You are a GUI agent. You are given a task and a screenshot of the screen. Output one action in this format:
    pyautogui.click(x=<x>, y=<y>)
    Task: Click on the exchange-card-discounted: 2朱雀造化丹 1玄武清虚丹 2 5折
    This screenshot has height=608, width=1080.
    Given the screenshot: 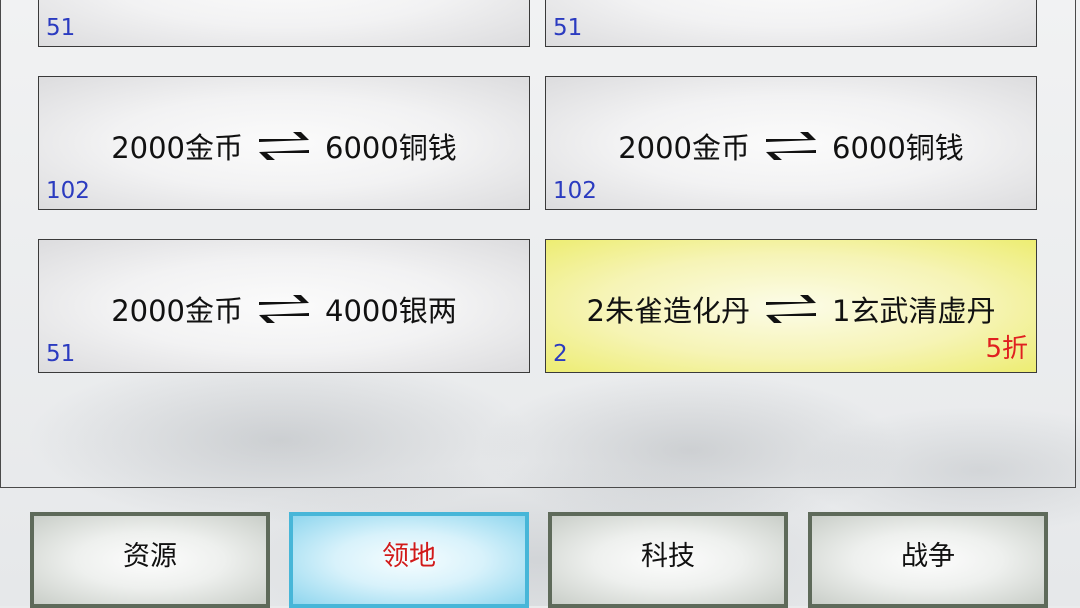 What is the action you would take?
    pyautogui.click(x=791, y=306)
    